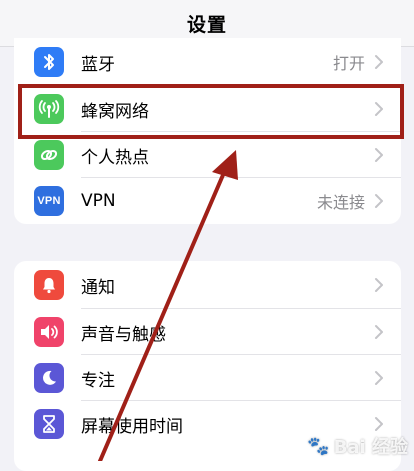 The image size is (414, 471). What do you see at coordinates (49, 285) in the screenshot?
I see `notification-bell-icon` at bounding box center [49, 285].